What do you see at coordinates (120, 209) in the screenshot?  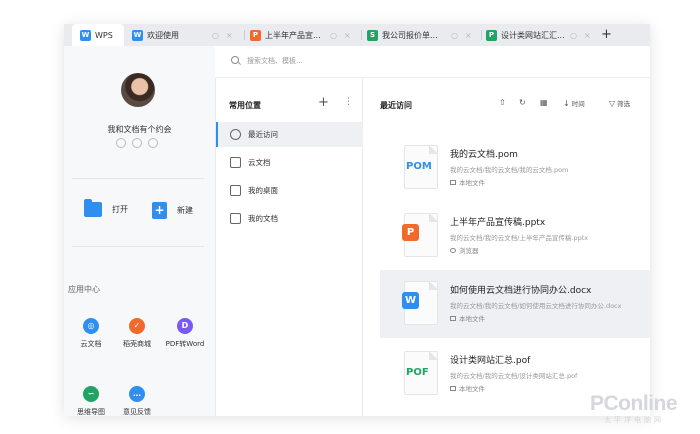 I see `open-label: 打开` at bounding box center [120, 209].